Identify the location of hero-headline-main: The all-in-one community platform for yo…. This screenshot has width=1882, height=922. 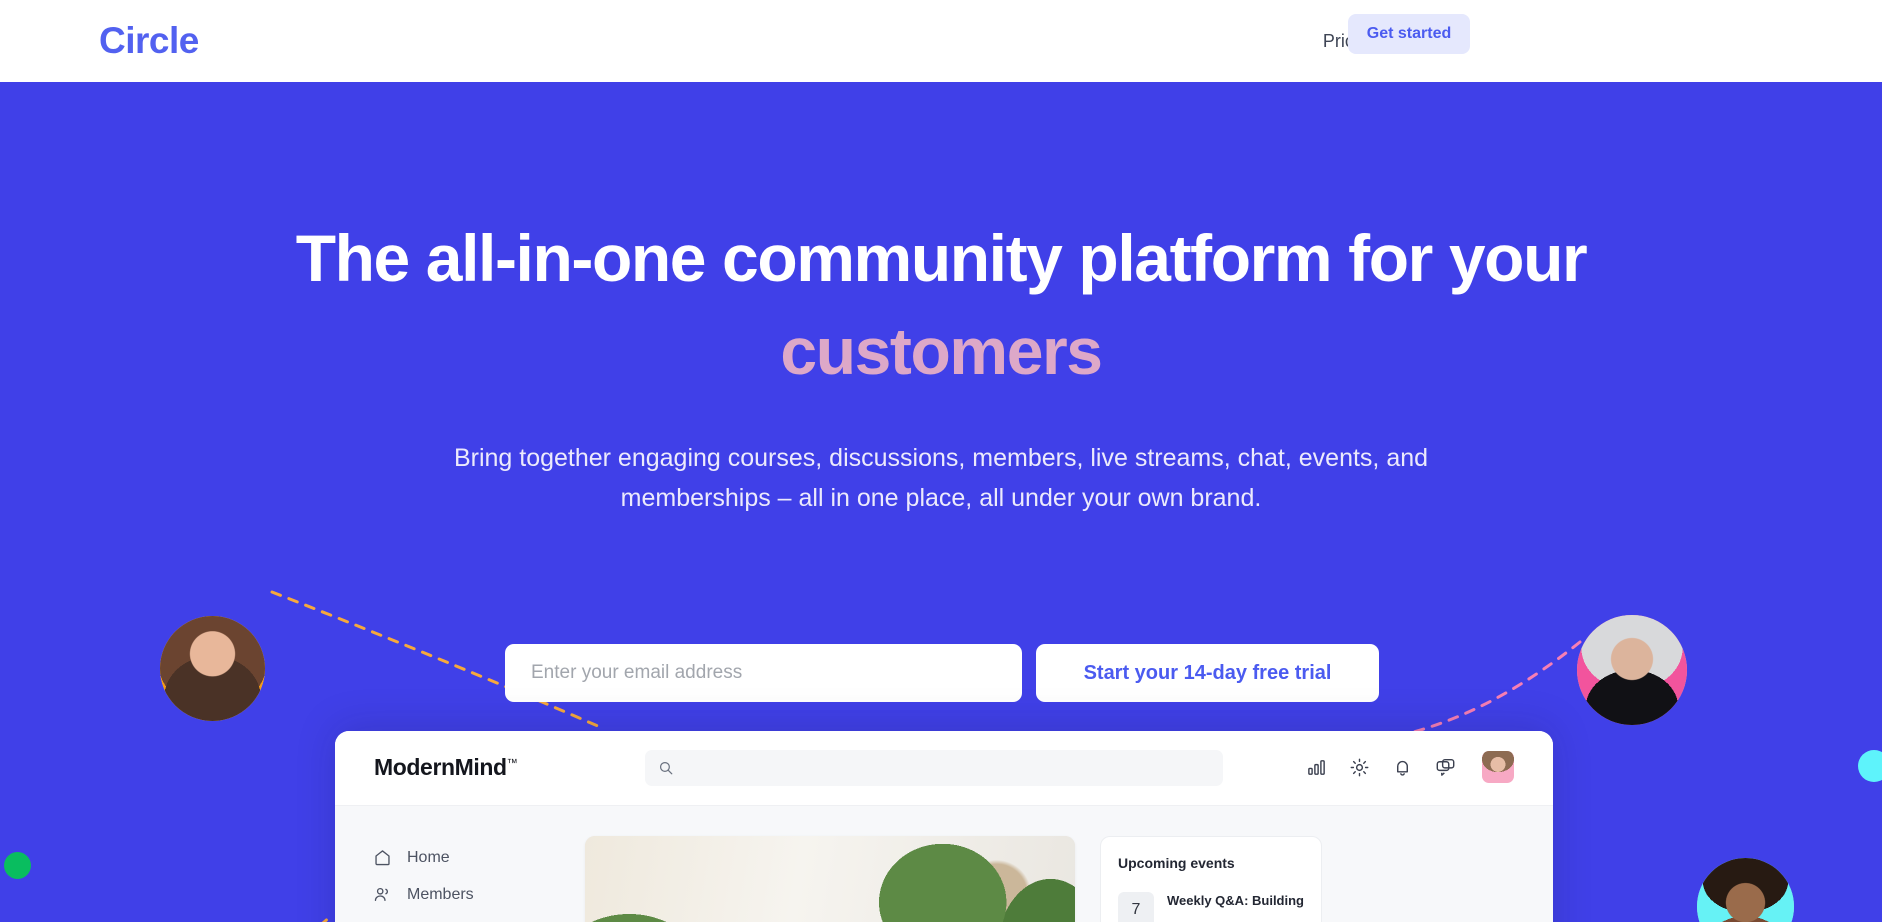
(941, 258).